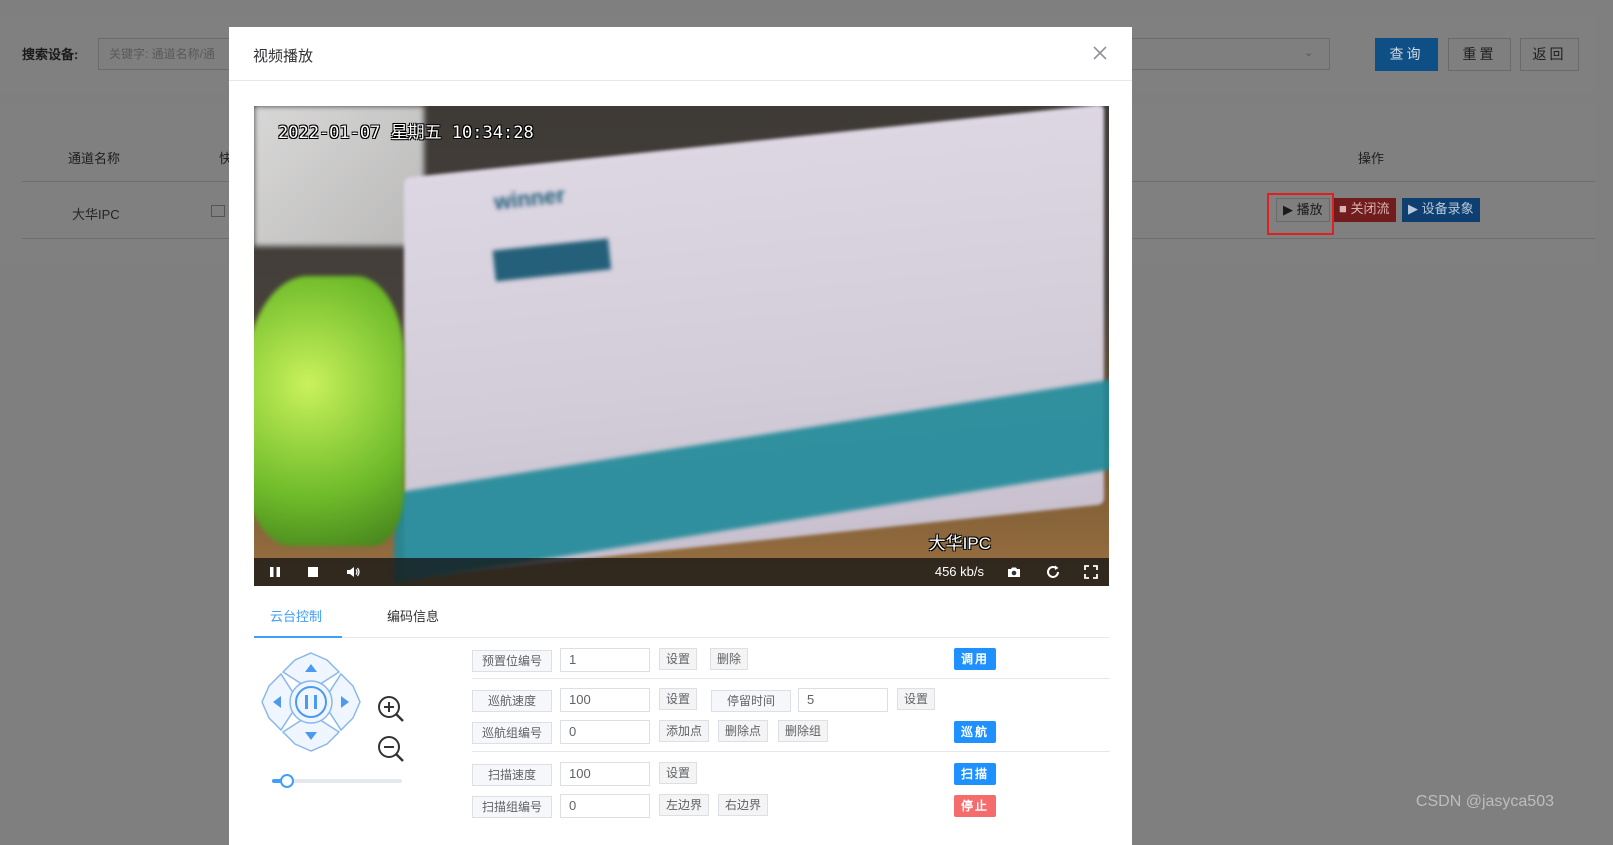  I want to click on dialog-title: 视频播放, so click(283, 56).